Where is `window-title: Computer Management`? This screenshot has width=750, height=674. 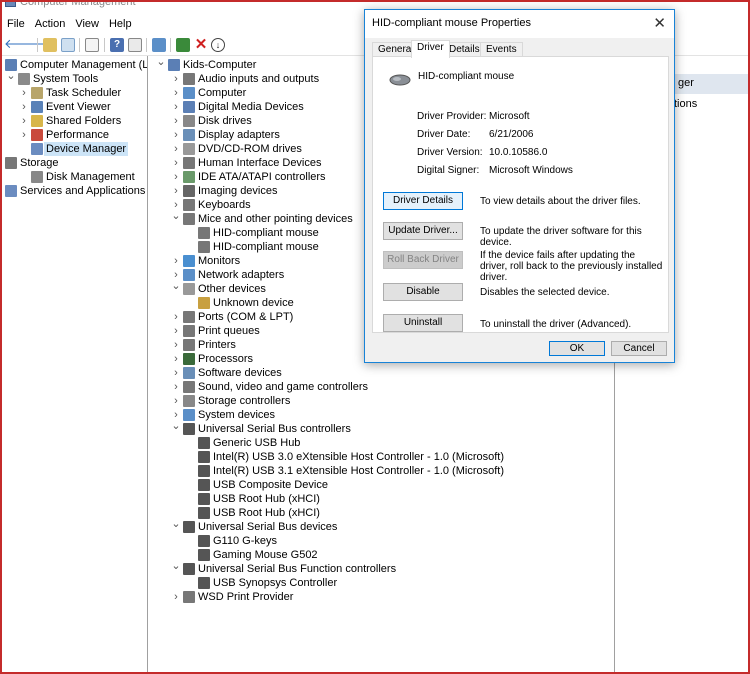 window-title: Computer Management is located at coordinates (78, 4).